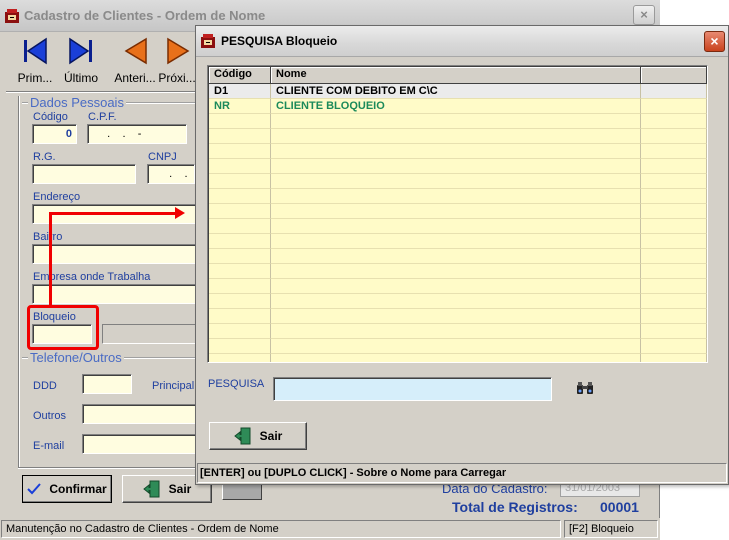 The image size is (729, 540). I want to click on last-record-icon, so click(80, 51).